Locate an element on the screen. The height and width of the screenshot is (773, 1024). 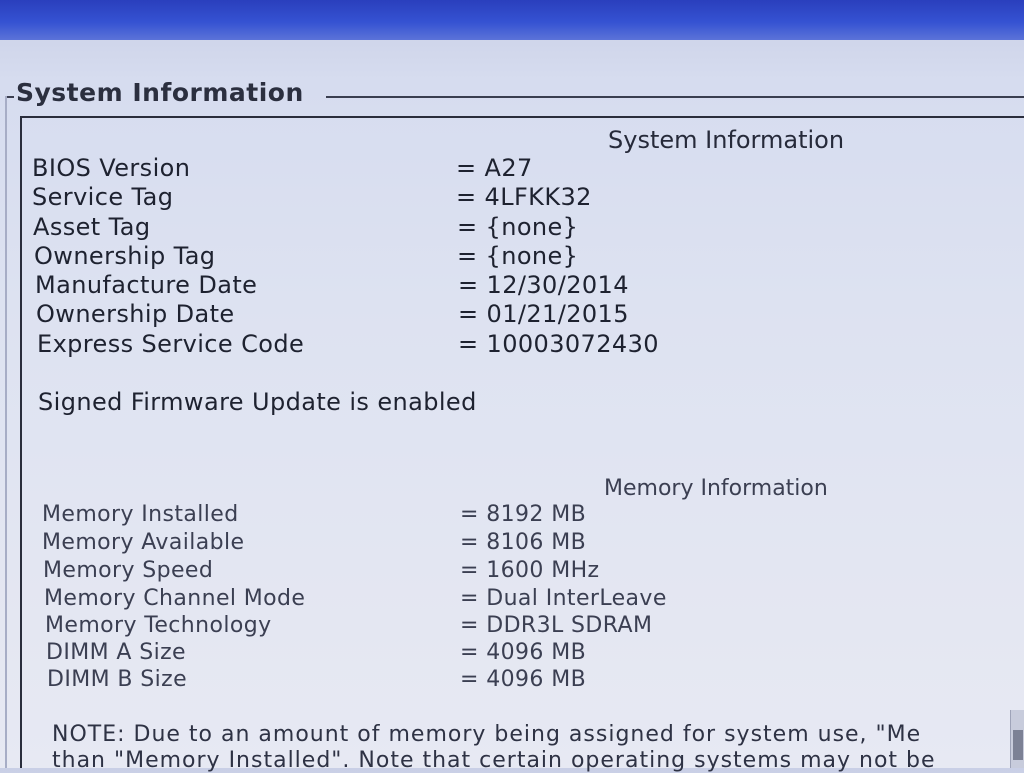
group-box-top-rule-left is located at coordinates (10, 97).